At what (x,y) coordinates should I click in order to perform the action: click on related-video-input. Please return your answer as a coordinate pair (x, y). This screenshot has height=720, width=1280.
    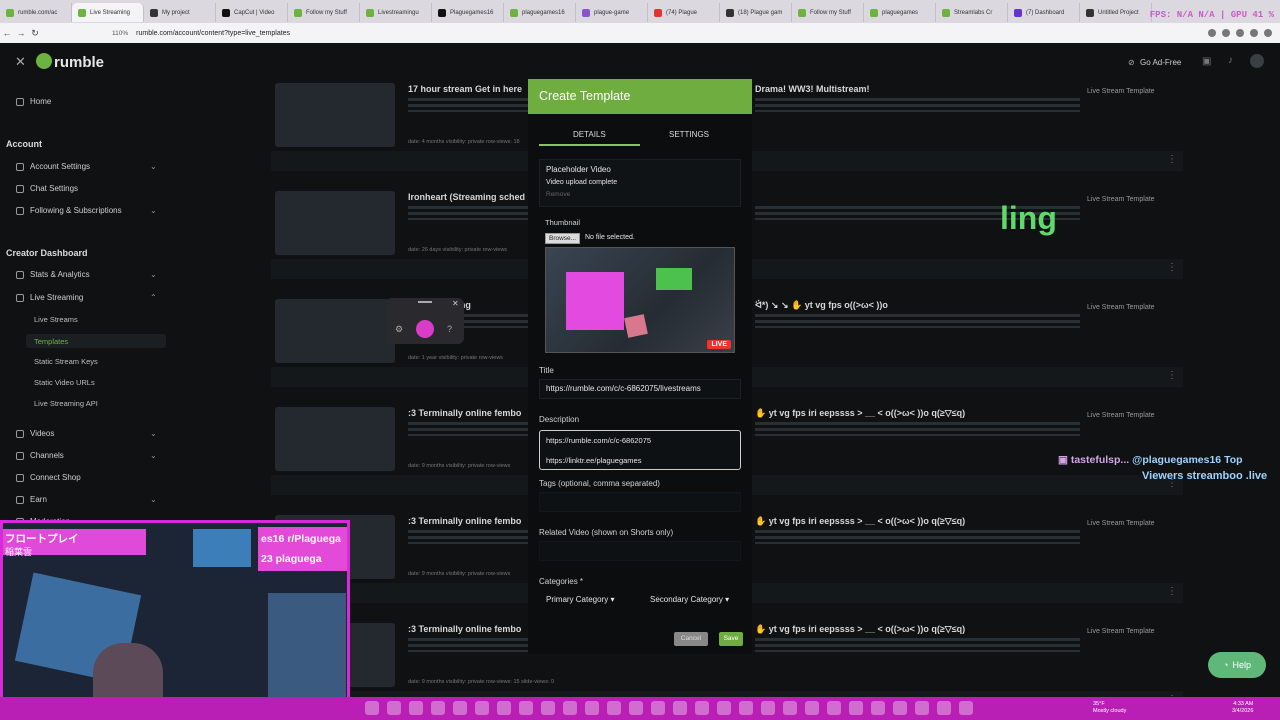
    Looking at the image, I should click on (640, 551).